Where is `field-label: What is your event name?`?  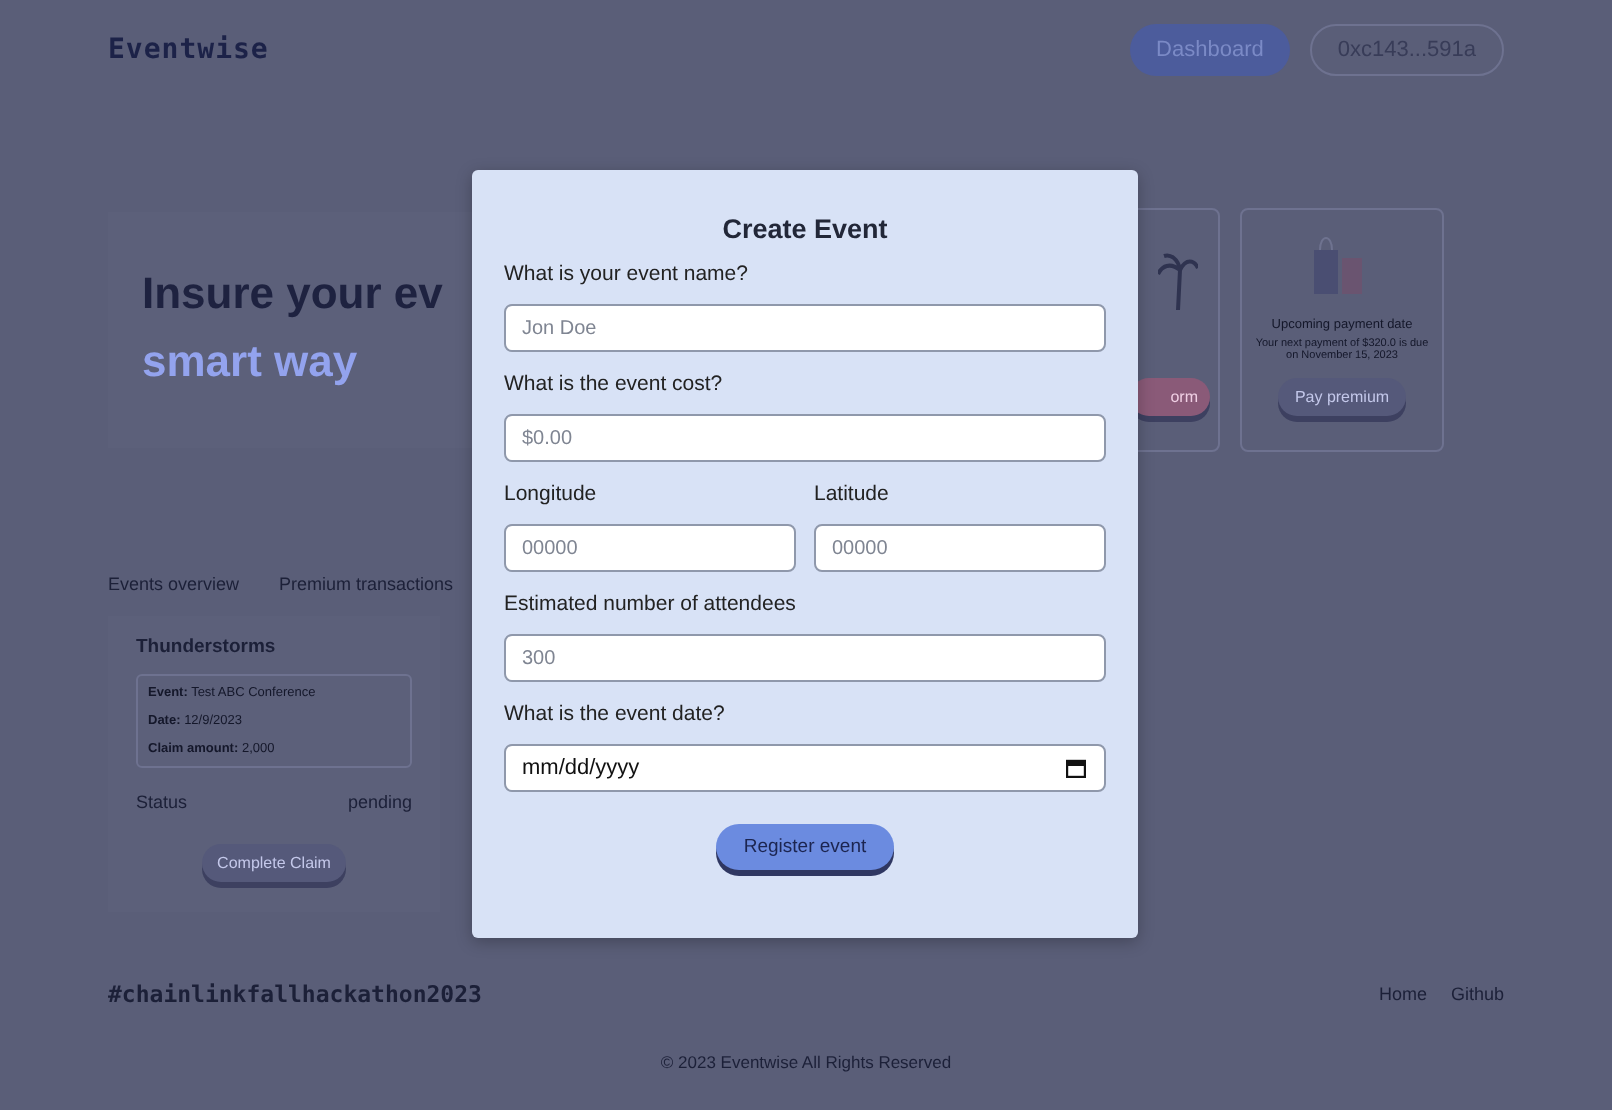
field-label: What is your event name? is located at coordinates (627, 275).